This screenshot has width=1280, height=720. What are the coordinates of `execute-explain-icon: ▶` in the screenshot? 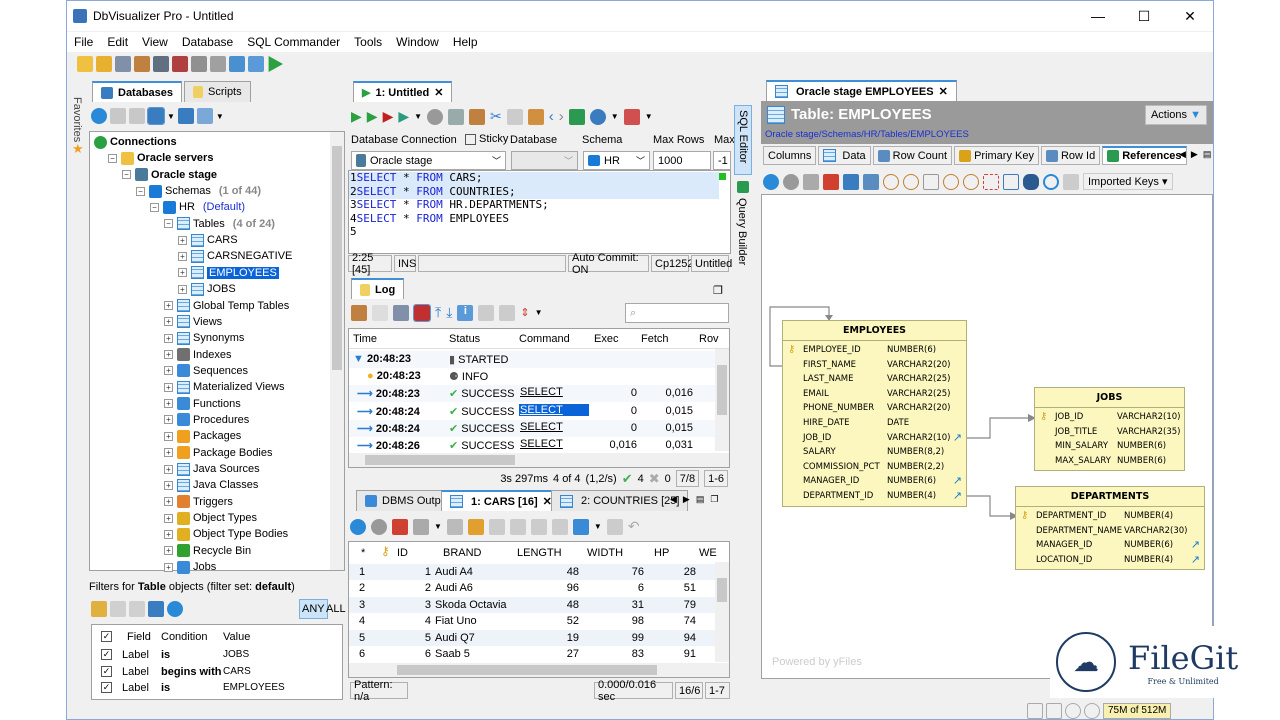 It's located at (403, 116).